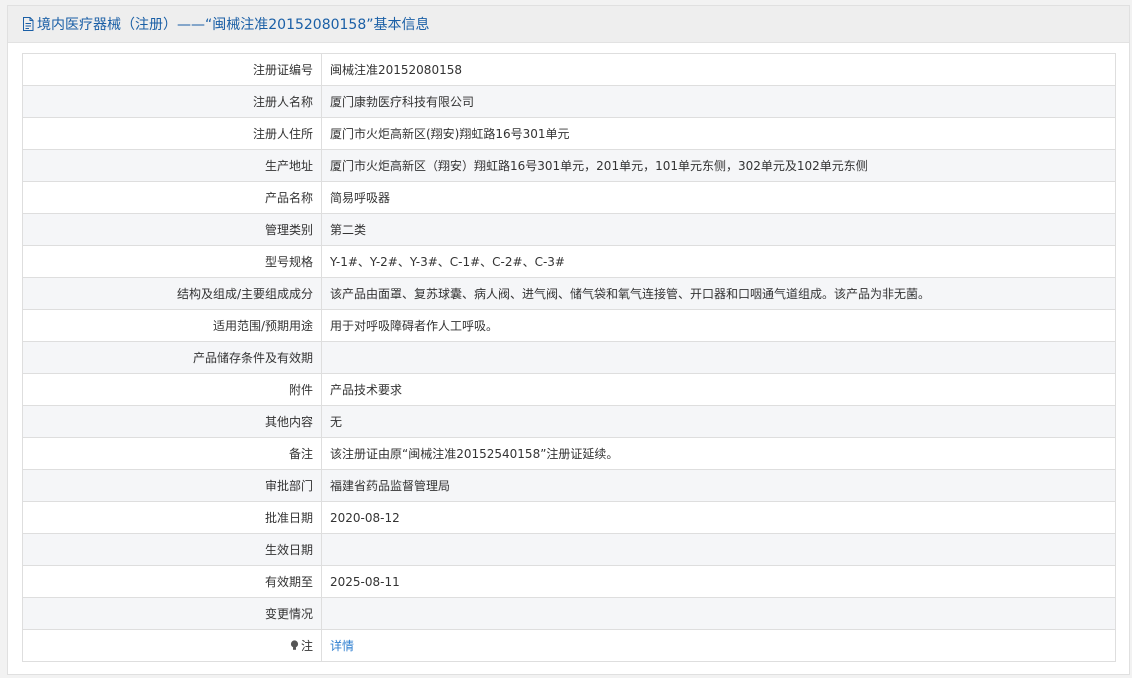  Describe the element at coordinates (718, 389) in the screenshot. I see `field-value: 产品技术要求` at that location.